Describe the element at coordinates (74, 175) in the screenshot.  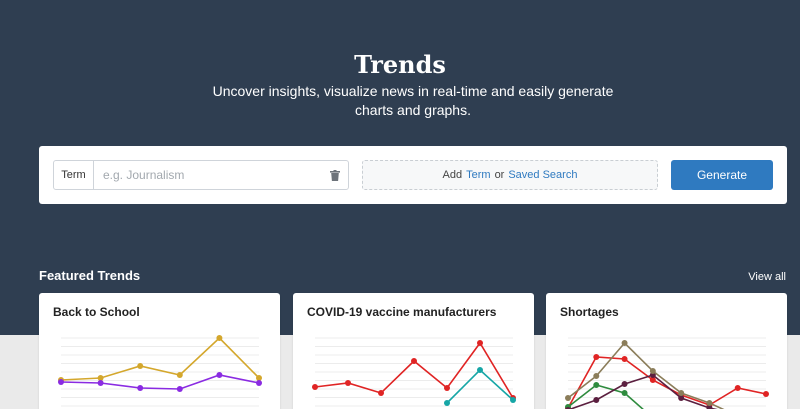
I see `term-label: Term` at that location.